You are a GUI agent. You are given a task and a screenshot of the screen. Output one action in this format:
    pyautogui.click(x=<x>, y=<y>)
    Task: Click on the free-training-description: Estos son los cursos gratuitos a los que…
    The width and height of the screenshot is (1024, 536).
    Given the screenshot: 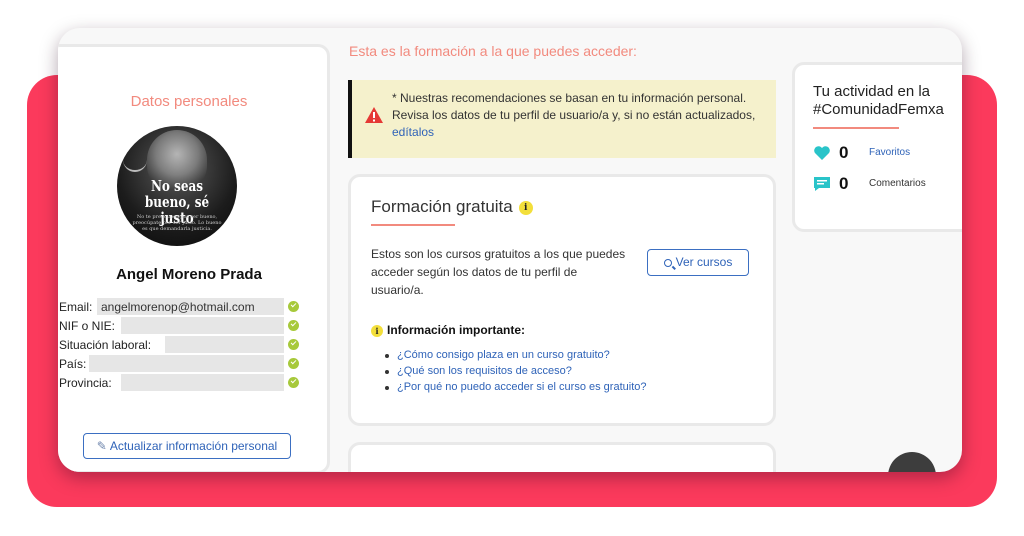 What is the action you would take?
    pyautogui.click(x=498, y=272)
    